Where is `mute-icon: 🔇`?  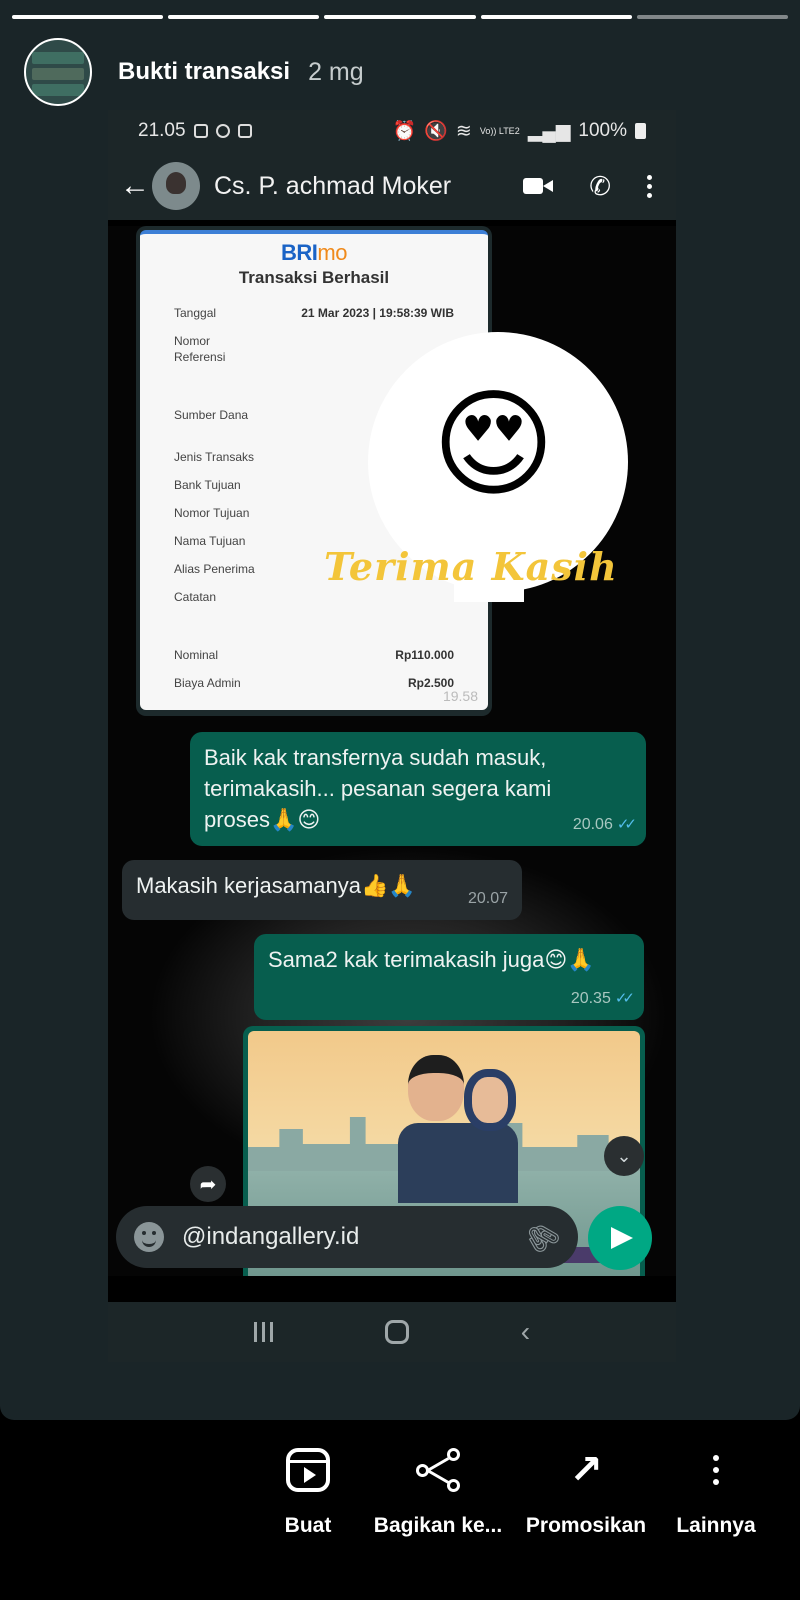
mute-icon: 🔇 is located at coordinates (436, 131).